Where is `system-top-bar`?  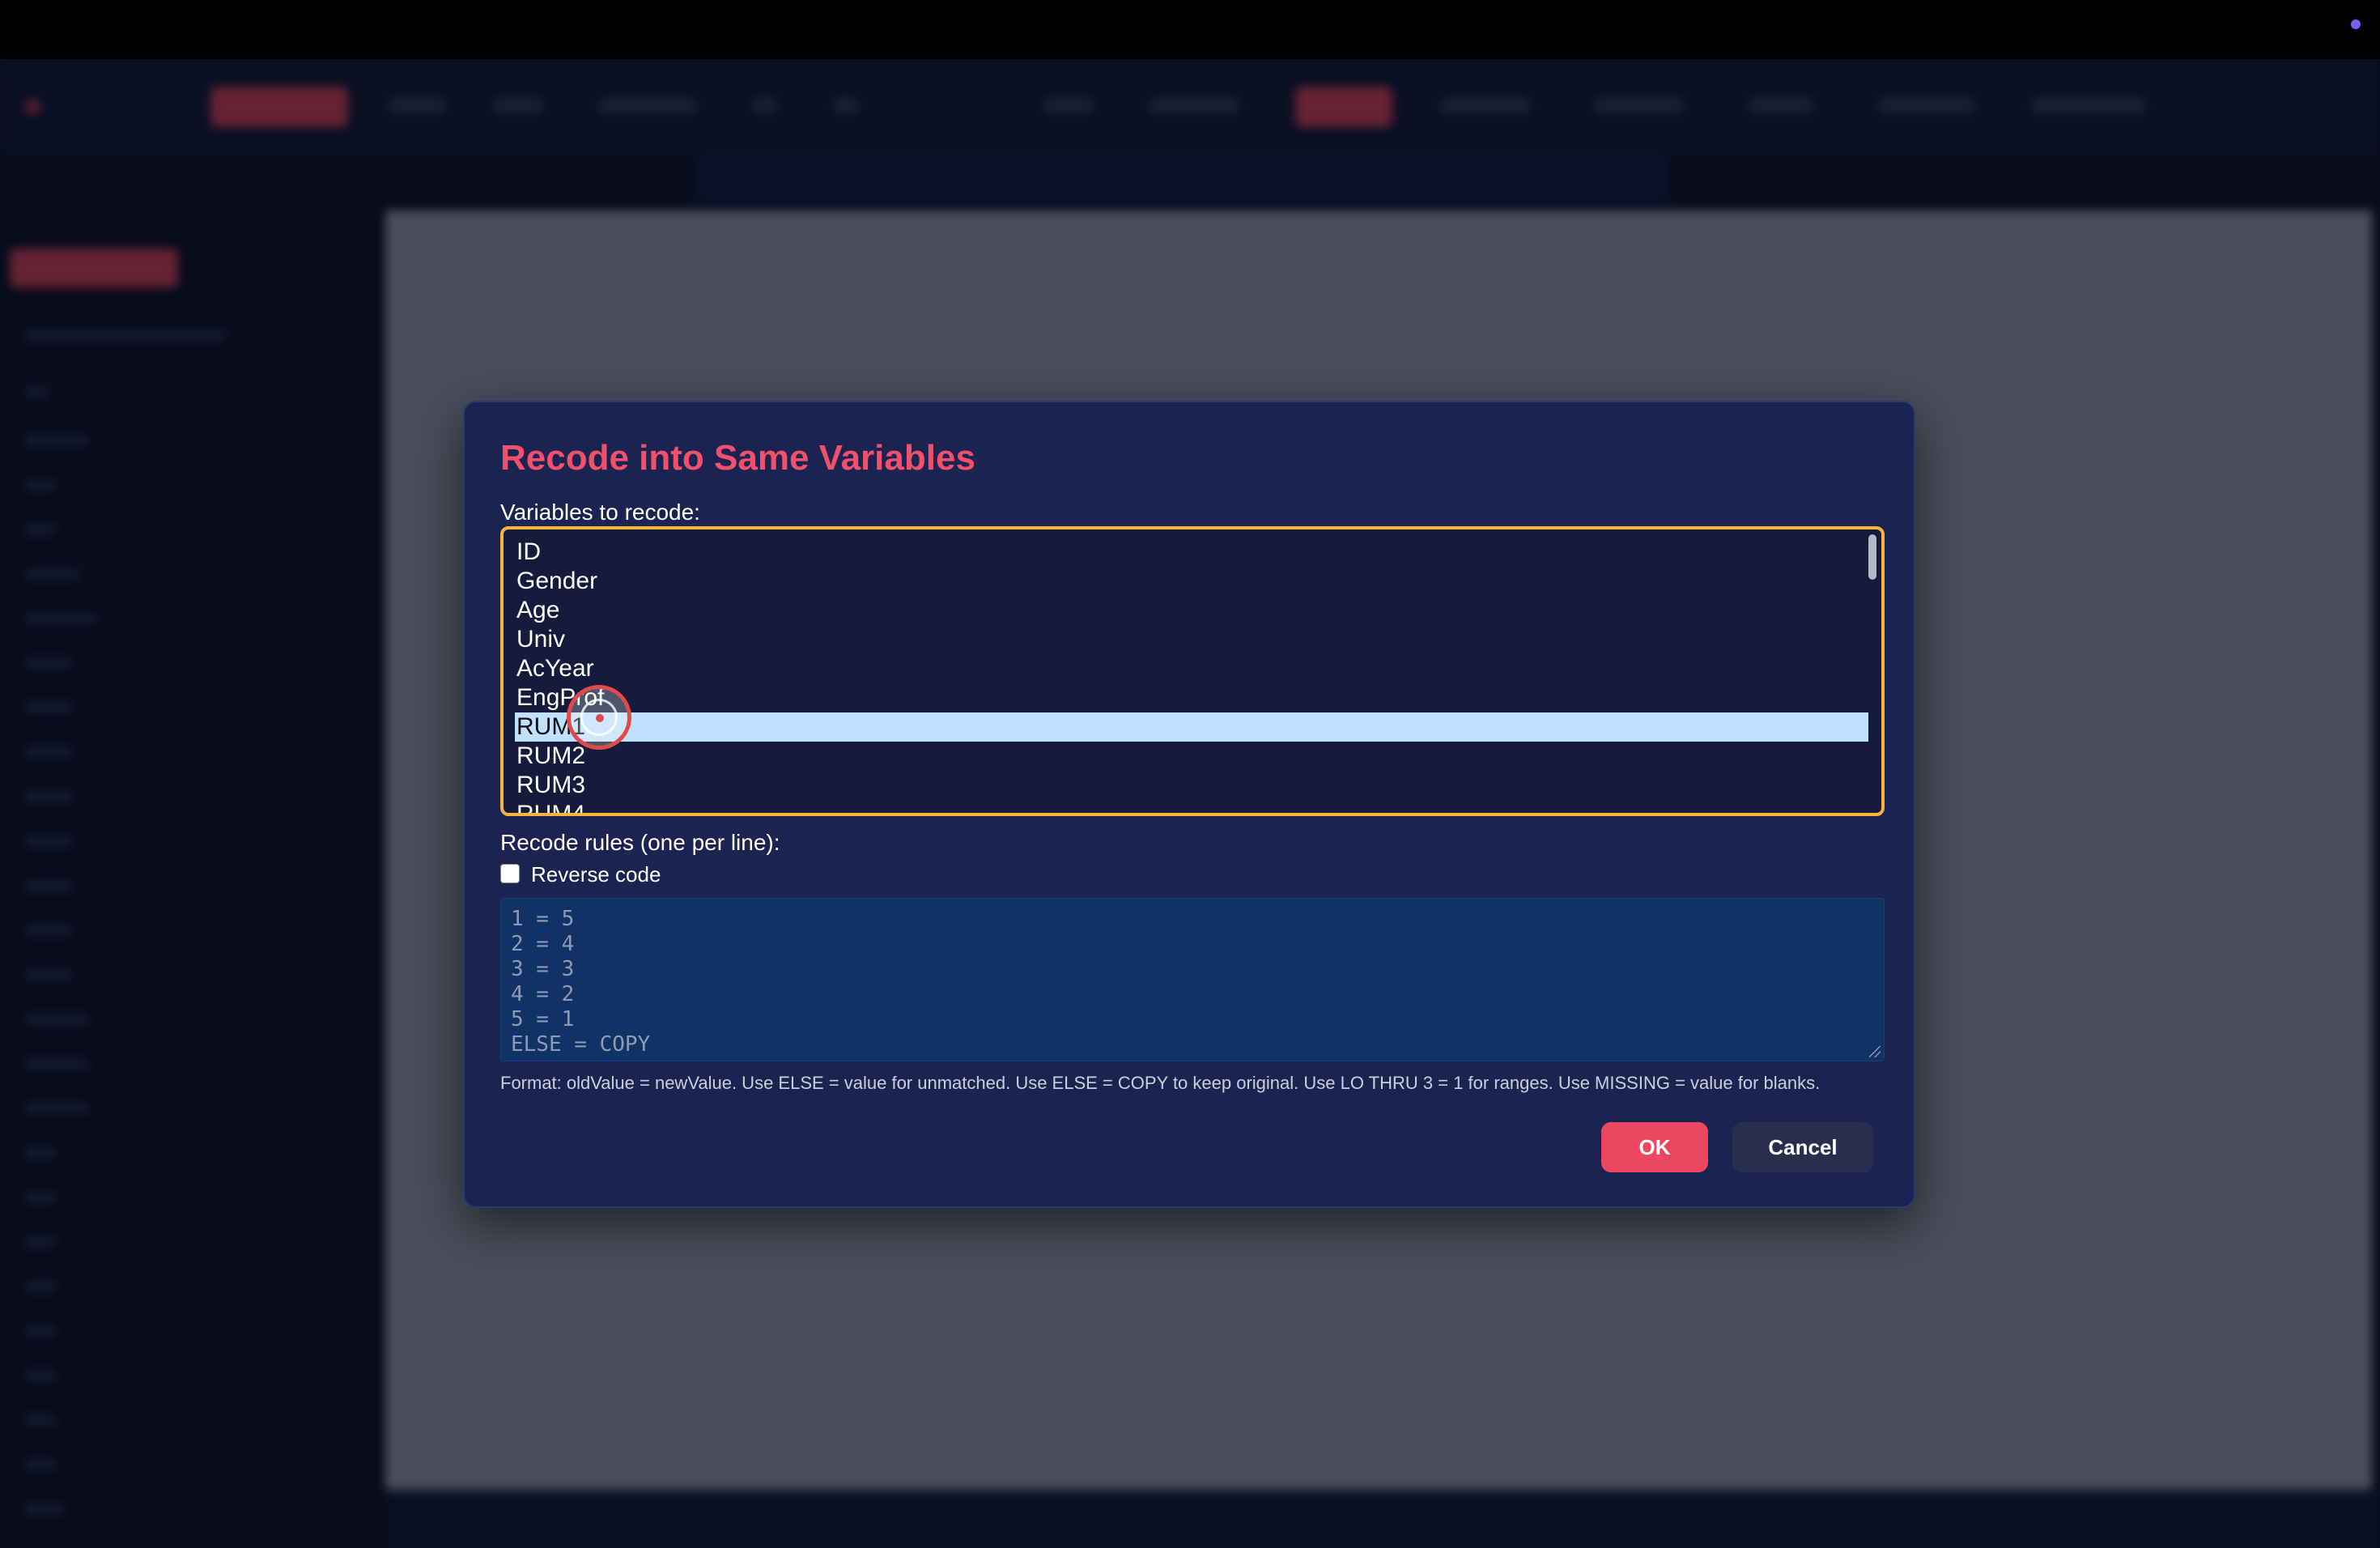 system-top-bar is located at coordinates (1190, 29).